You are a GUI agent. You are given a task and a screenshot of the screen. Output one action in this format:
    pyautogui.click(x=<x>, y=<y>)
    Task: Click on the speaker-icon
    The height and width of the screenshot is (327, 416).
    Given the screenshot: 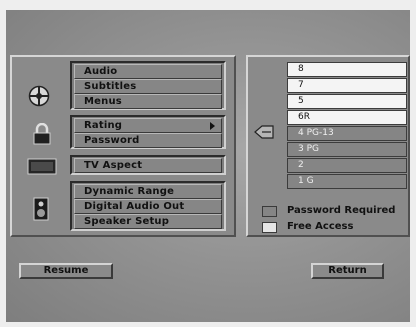 What is the action you would take?
    pyautogui.click(x=41, y=211)
    